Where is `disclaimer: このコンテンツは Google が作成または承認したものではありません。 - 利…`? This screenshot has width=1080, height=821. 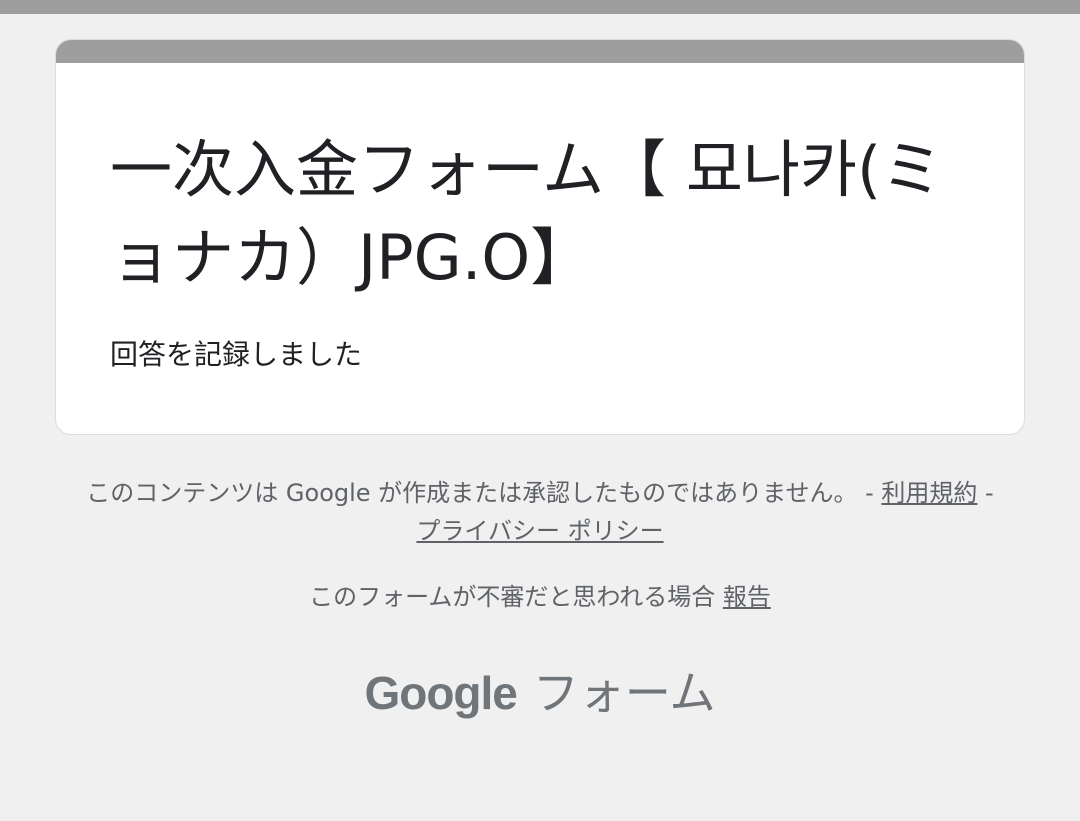 disclaimer: このコンテンツは Google が作成または承認したものではありません。 - 利… is located at coordinates (540, 512).